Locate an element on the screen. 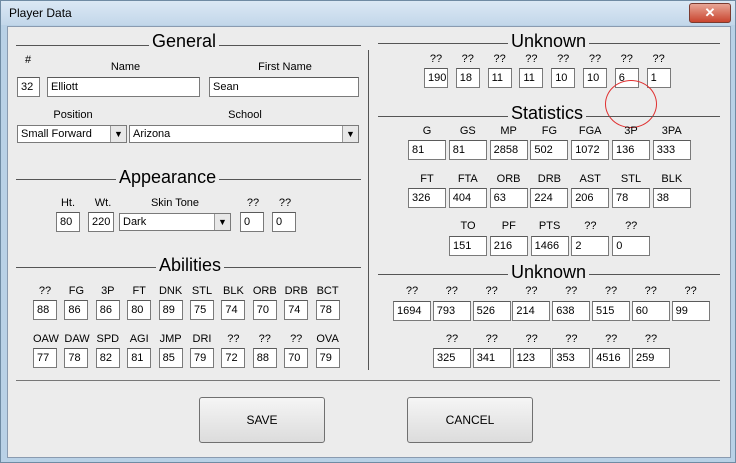  stat-field: 78 is located at coordinates (631, 198).